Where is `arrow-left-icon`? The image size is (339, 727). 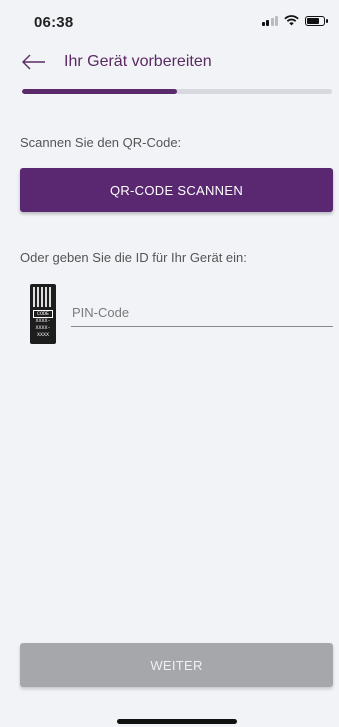
arrow-left-icon is located at coordinates (34, 62).